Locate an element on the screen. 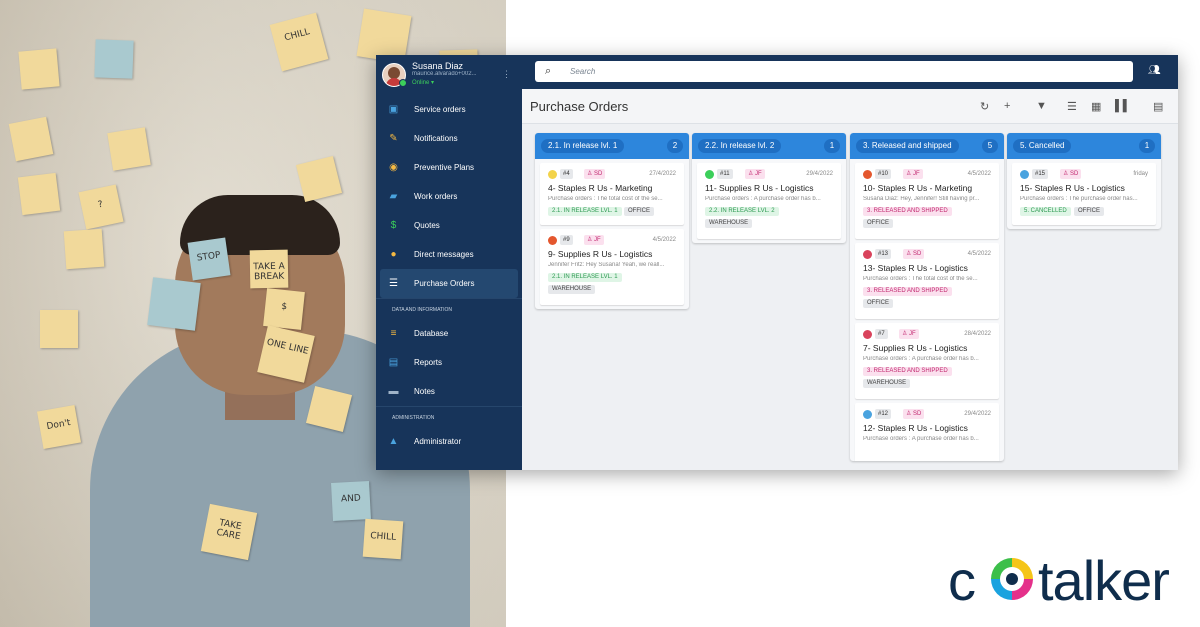 The width and height of the screenshot is (1200, 627). column-count: 5 is located at coordinates (990, 146).